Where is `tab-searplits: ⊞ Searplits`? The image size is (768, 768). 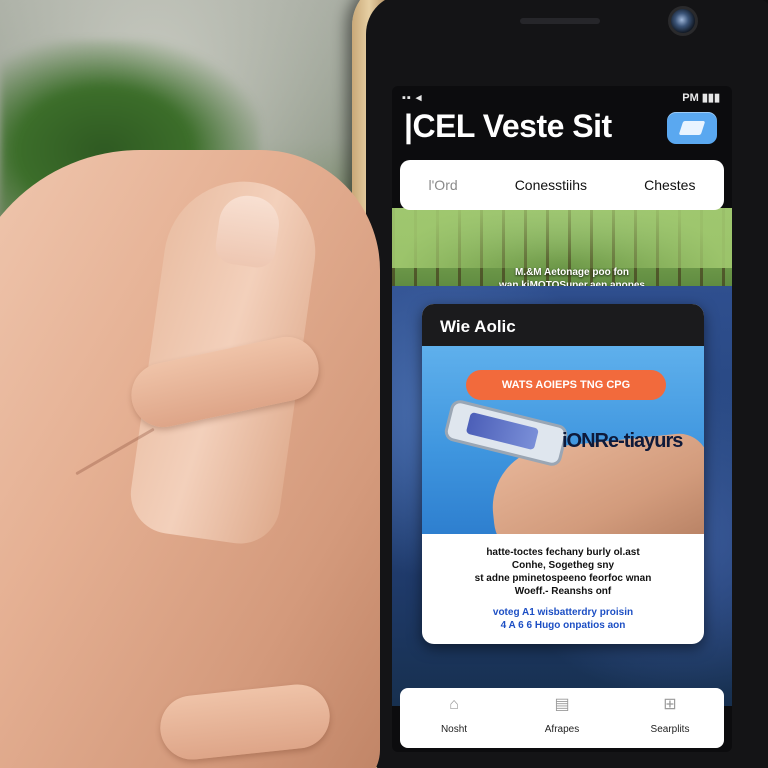
tab-searplits: ⊞ Searplits is located at coordinates (670, 711).